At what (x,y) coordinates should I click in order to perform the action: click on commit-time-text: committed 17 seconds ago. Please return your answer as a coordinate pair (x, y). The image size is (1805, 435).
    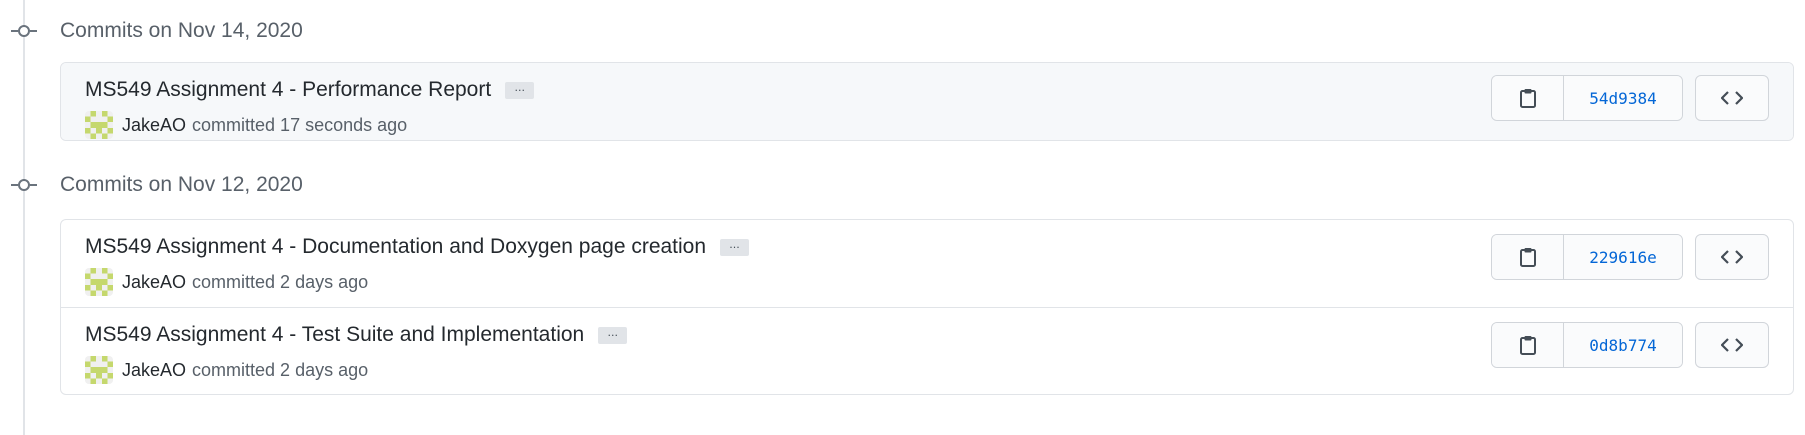
    Looking at the image, I should click on (300, 124).